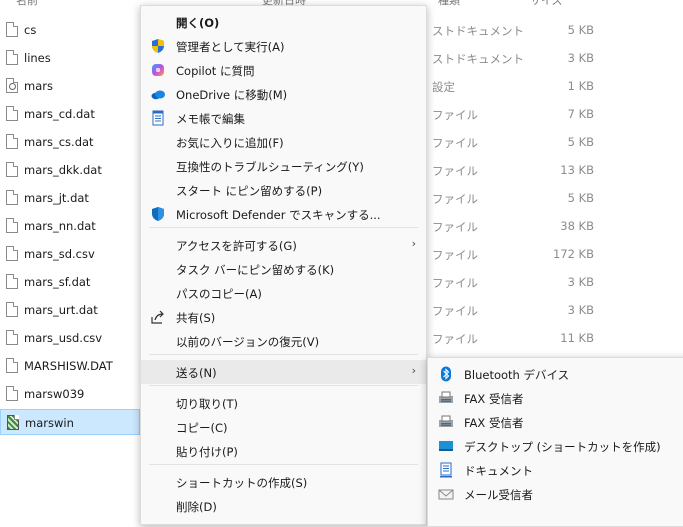 The image size is (683, 527). What do you see at coordinates (555, 494) in the screenshot?
I see `sendto-menu-item: メール受信者` at bounding box center [555, 494].